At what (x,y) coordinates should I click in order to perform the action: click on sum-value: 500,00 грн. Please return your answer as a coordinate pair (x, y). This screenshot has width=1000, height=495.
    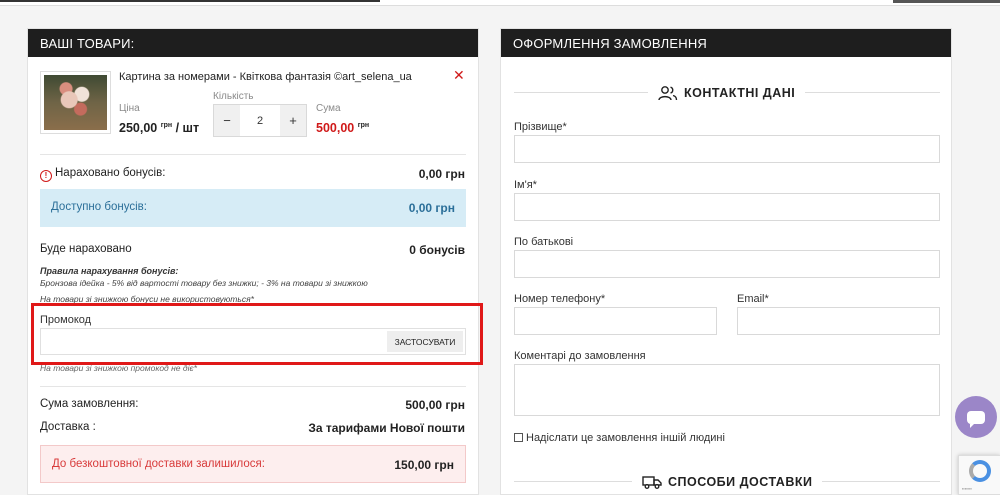
    Looking at the image, I should click on (342, 128).